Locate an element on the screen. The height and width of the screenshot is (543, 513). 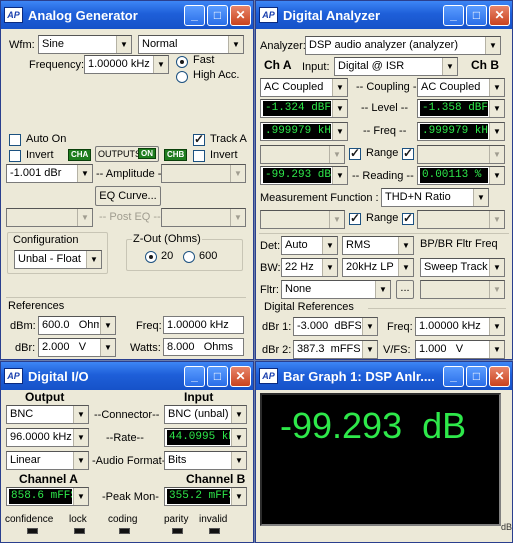
coupling-b-select: AC Coupled ▼ is located at coordinates (461, 87).